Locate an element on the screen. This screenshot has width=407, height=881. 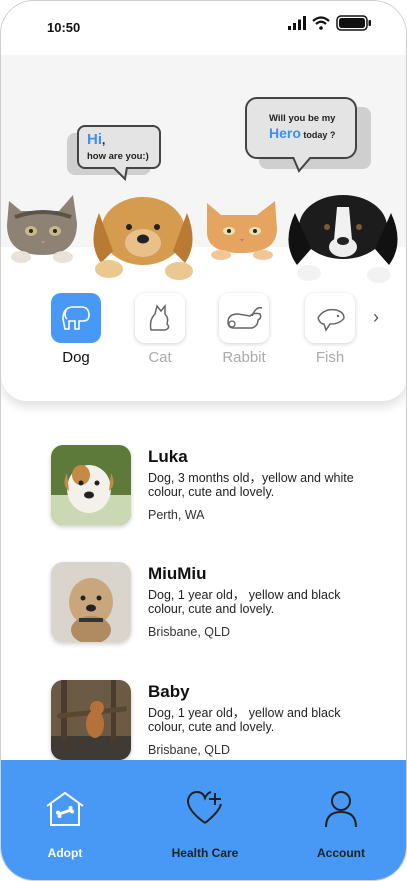
person-icon is located at coordinates (341, 809).